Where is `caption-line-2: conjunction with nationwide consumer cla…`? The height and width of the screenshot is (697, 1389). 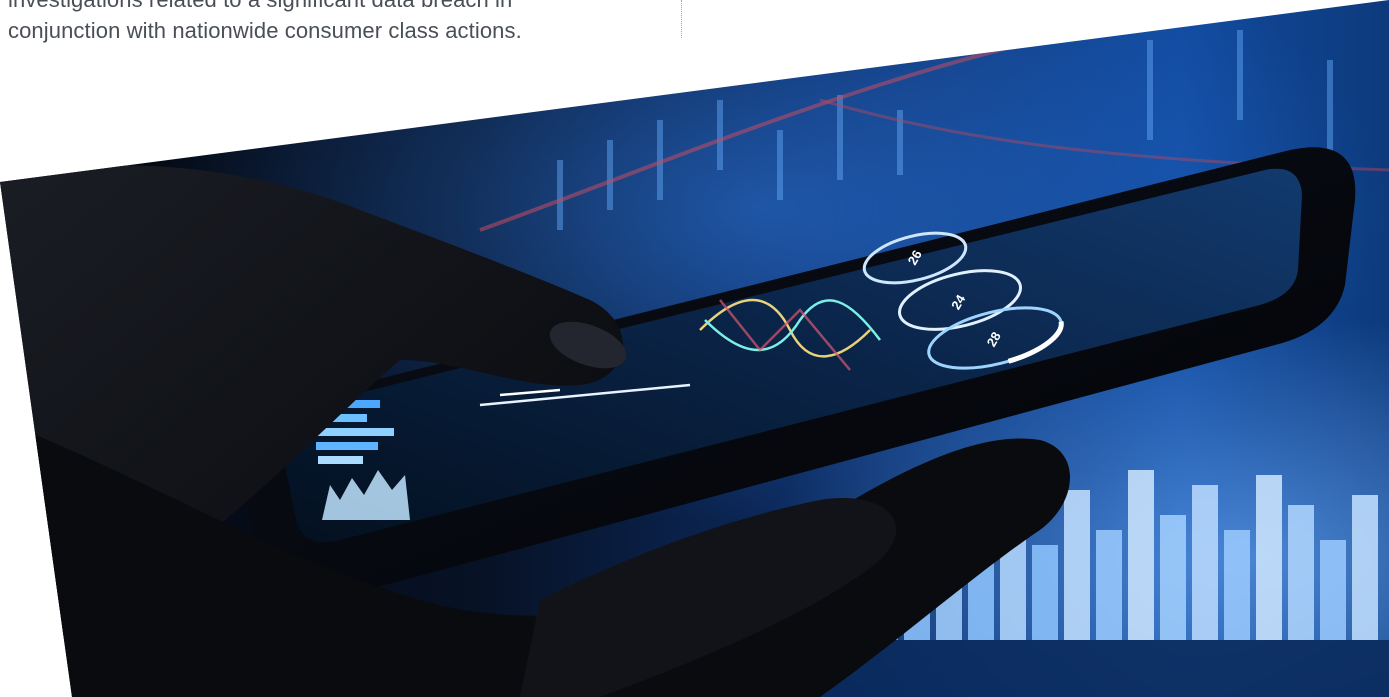
caption-line-2: conjunction with nationwide consumer cla… is located at coordinates (265, 30).